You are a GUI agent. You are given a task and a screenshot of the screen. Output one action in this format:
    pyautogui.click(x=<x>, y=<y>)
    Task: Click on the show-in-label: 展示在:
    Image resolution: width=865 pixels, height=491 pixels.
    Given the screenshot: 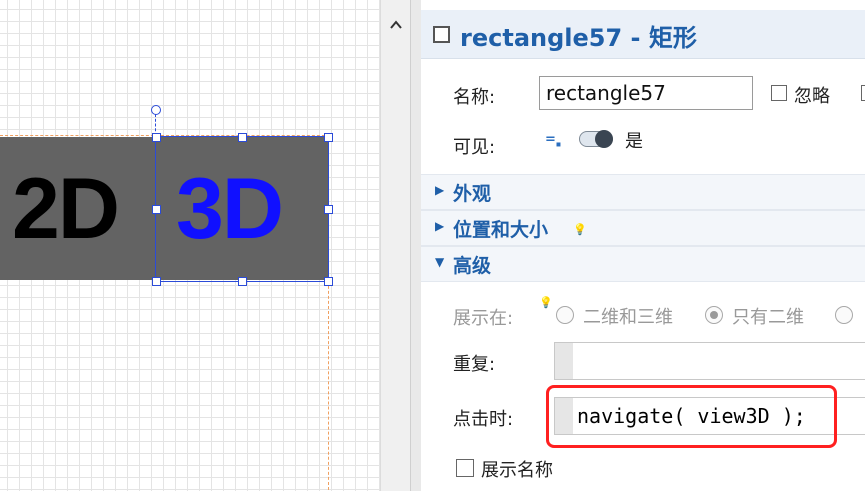 What is the action you would take?
    pyautogui.click(x=483, y=318)
    